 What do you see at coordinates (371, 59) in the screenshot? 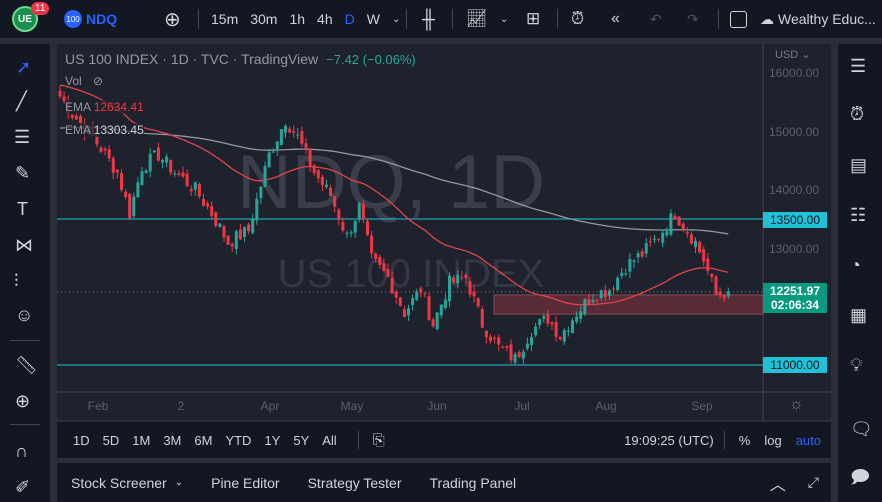
I see `legend-change: −7.42 (−0.06%)` at bounding box center [371, 59].